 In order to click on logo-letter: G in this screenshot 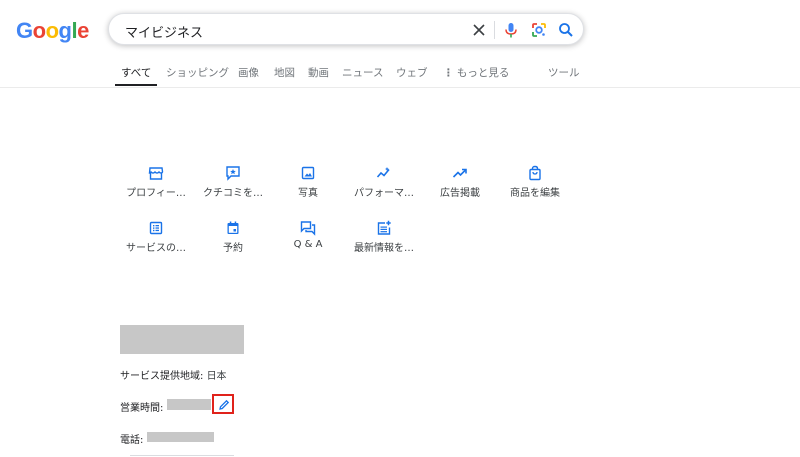, I will do `click(24, 30)`.